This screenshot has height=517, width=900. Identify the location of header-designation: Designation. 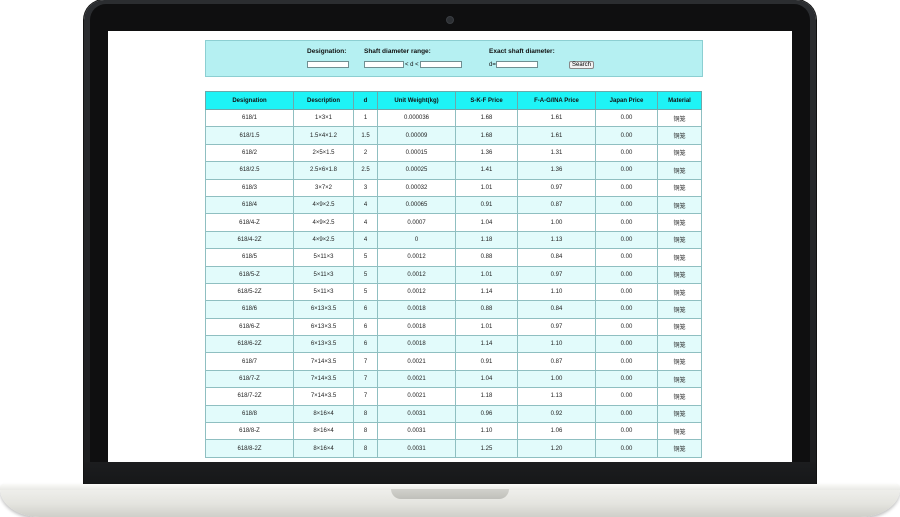
(249, 100).